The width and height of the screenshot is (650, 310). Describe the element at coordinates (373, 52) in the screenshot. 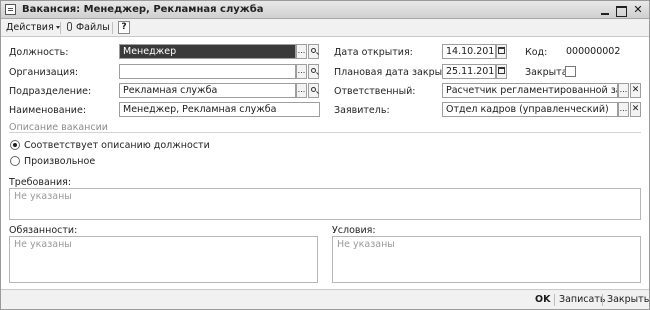

I see `open-date-label: Дата открытия:` at that location.